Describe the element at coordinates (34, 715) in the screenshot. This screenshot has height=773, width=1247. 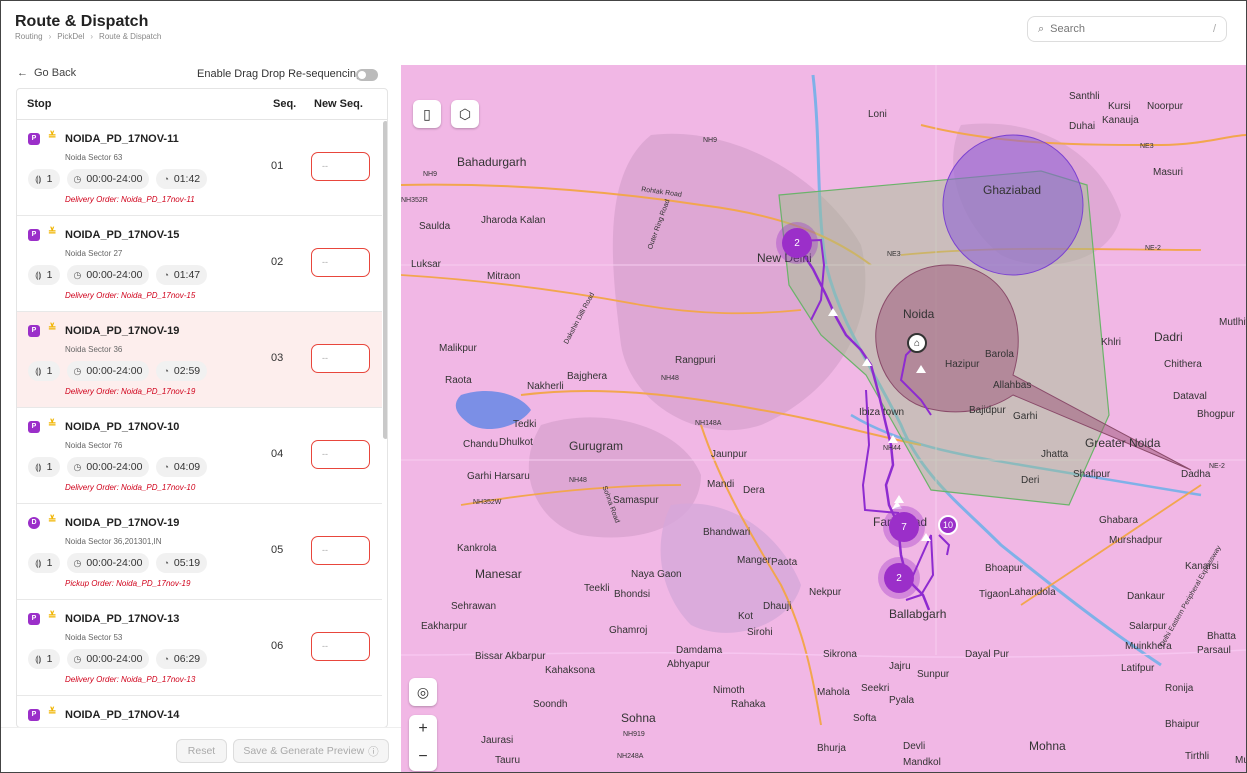
I see `stop-type-badge: P` at that location.